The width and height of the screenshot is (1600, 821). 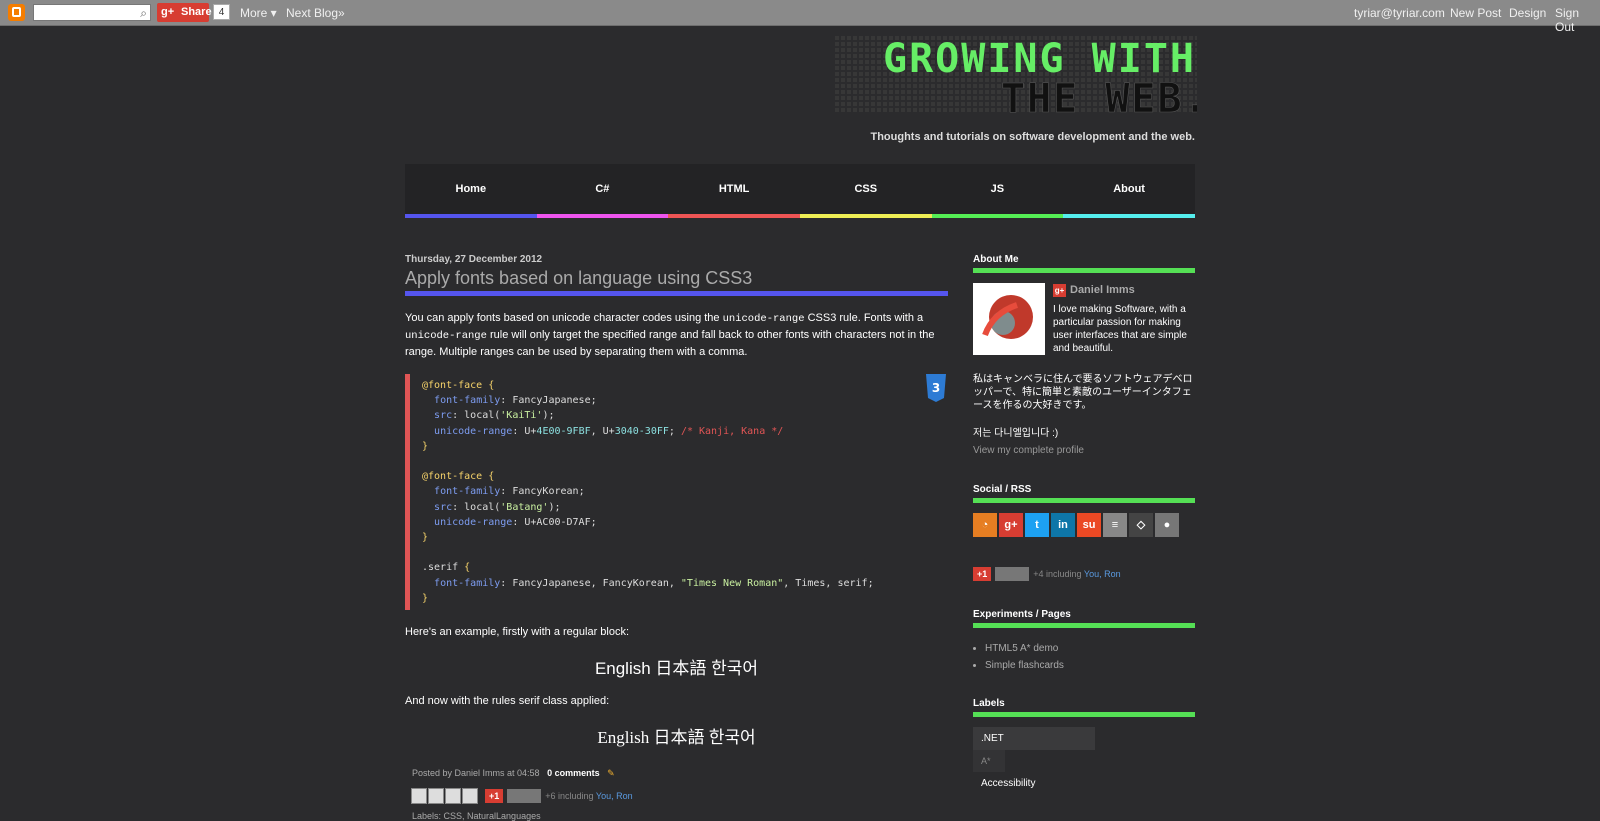 I want to click on search-icon: ⌕, so click(x=143, y=13).